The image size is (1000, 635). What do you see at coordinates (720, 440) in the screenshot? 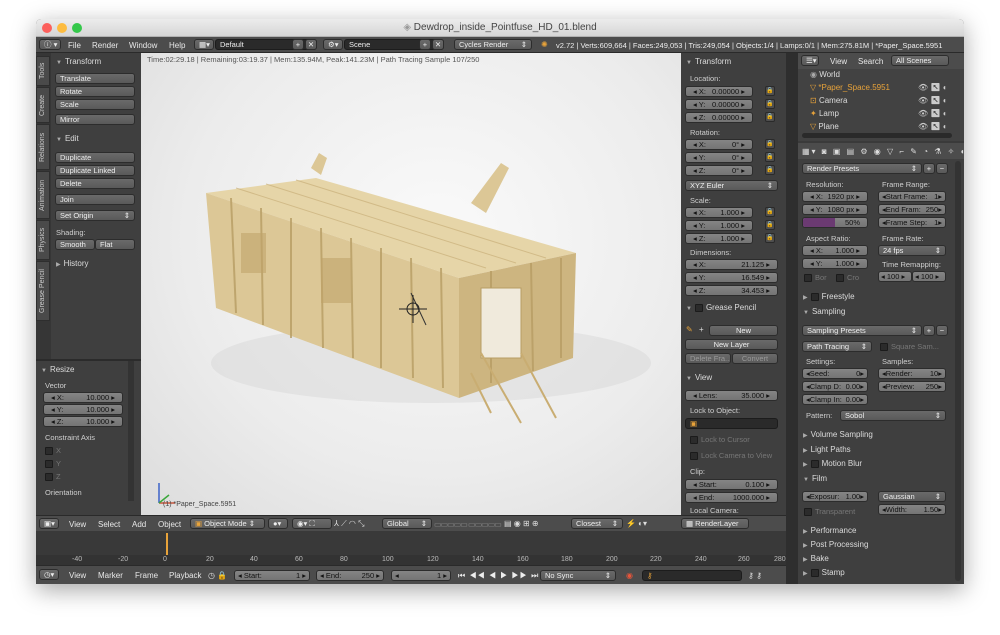
I see `lock-to-cursor-checkbox: Lock to Cursor` at bounding box center [720, 440].